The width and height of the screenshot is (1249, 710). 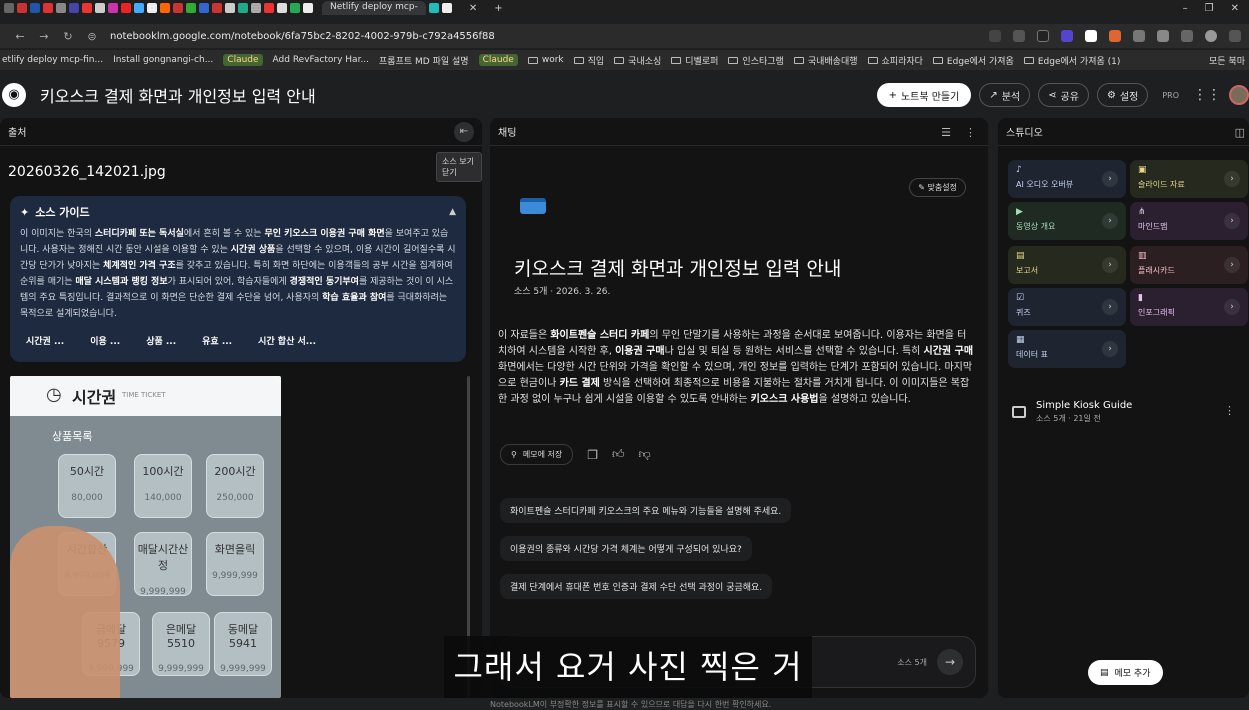 I want to click on bookmark-star-icon, so click(x=1019, y=36).